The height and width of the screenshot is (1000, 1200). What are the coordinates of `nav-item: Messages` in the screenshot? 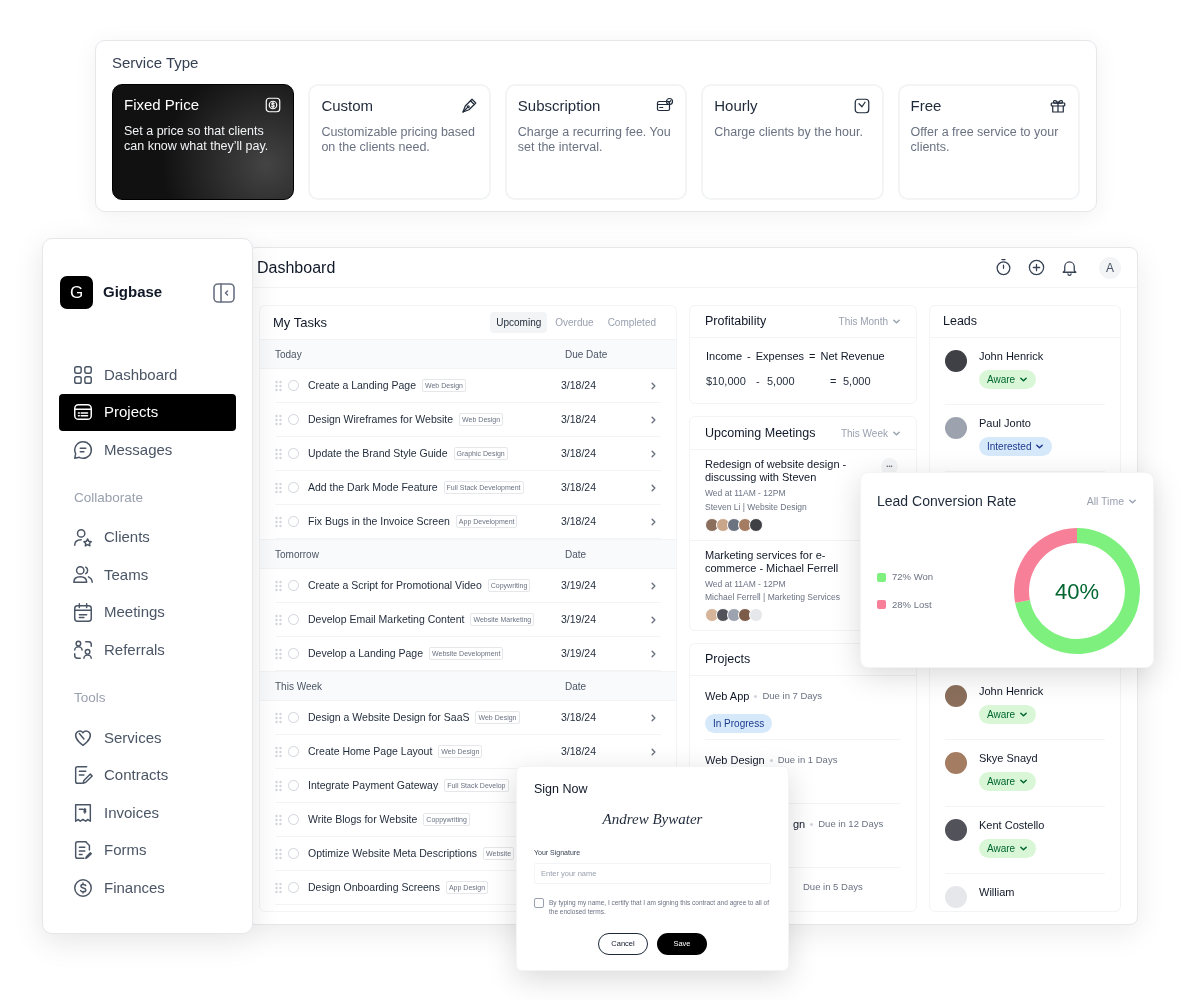 It's located at (147, 450).